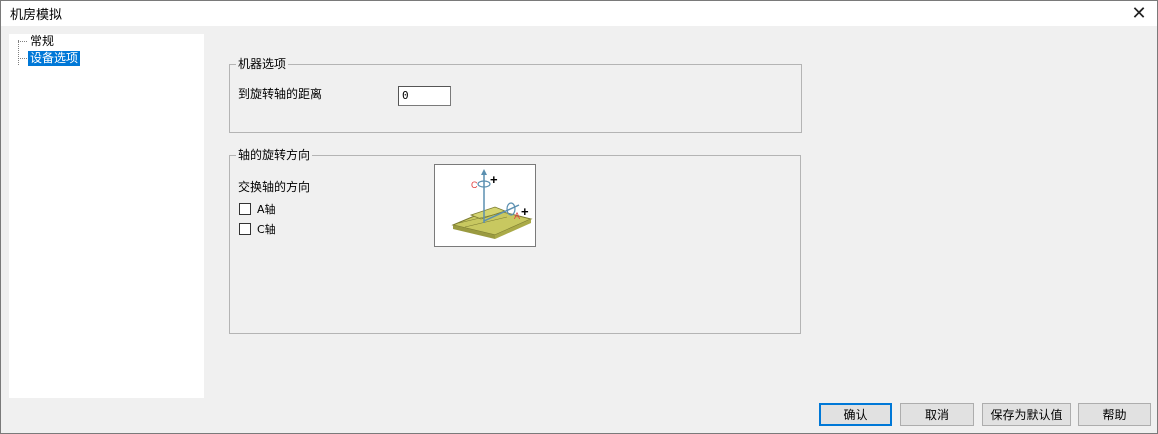 This screenshot has width=1158, height=434. Describe the element at coordinates (42, 41) in the screenshot. I see `tree-item-general-label: 常规` at that location.